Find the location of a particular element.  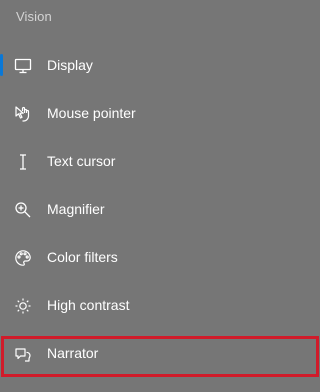

color-palette-icon is located at coordinates (23, 258).